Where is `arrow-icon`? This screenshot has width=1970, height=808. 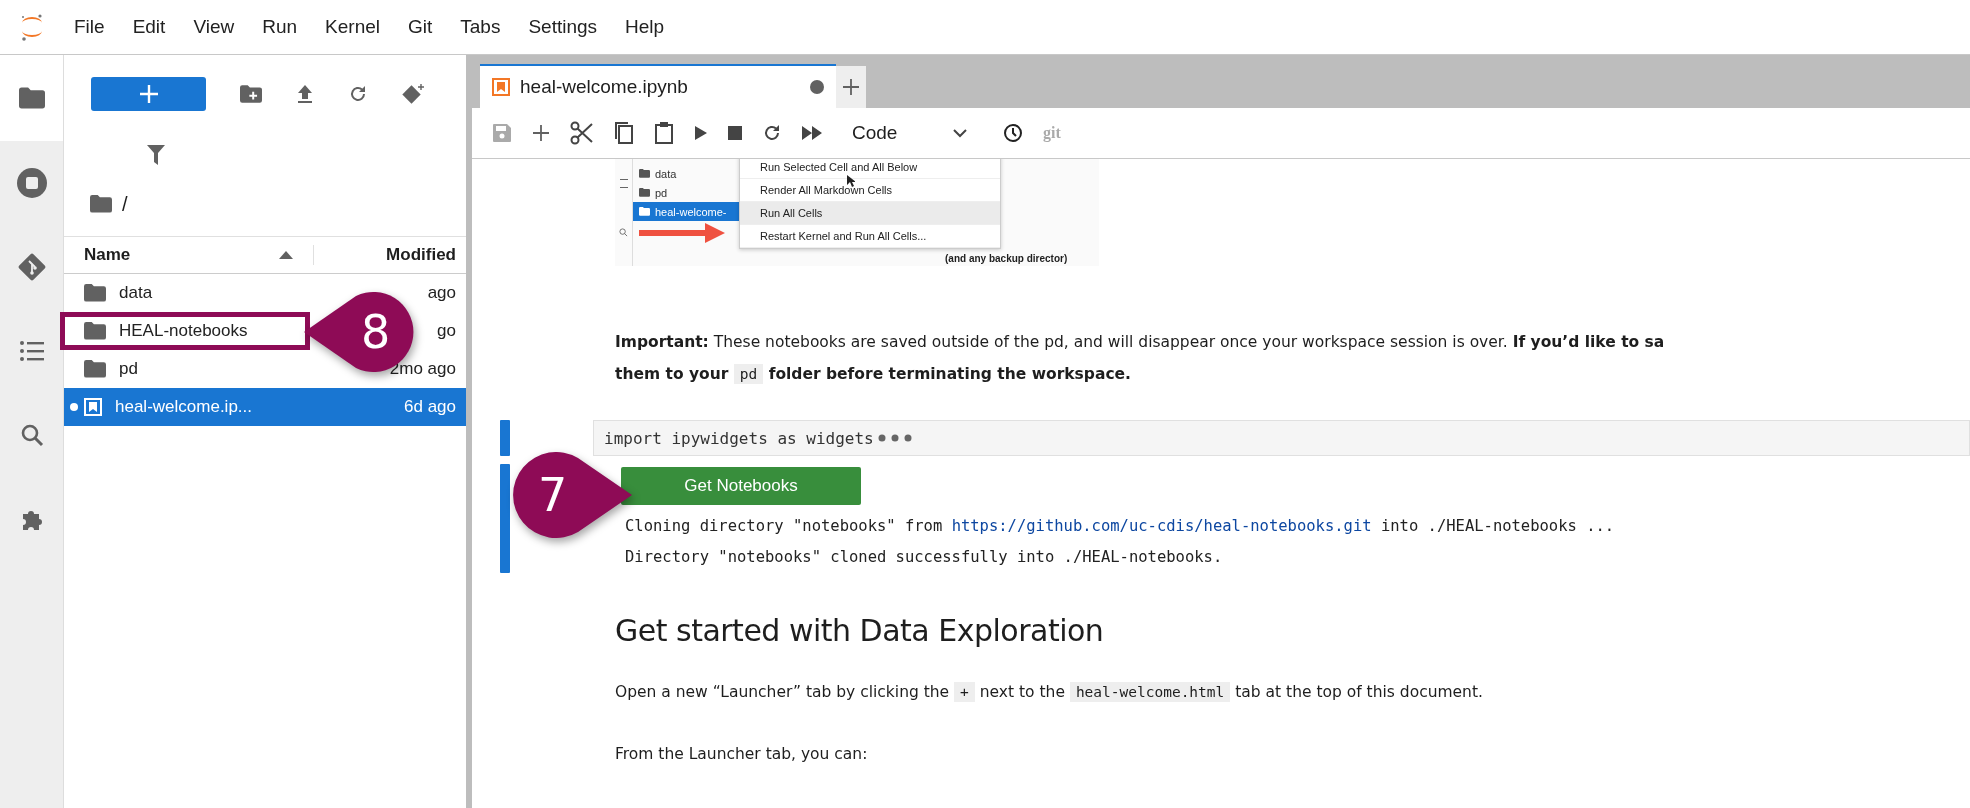 arrow-icon is located at coordinates (682, 233).